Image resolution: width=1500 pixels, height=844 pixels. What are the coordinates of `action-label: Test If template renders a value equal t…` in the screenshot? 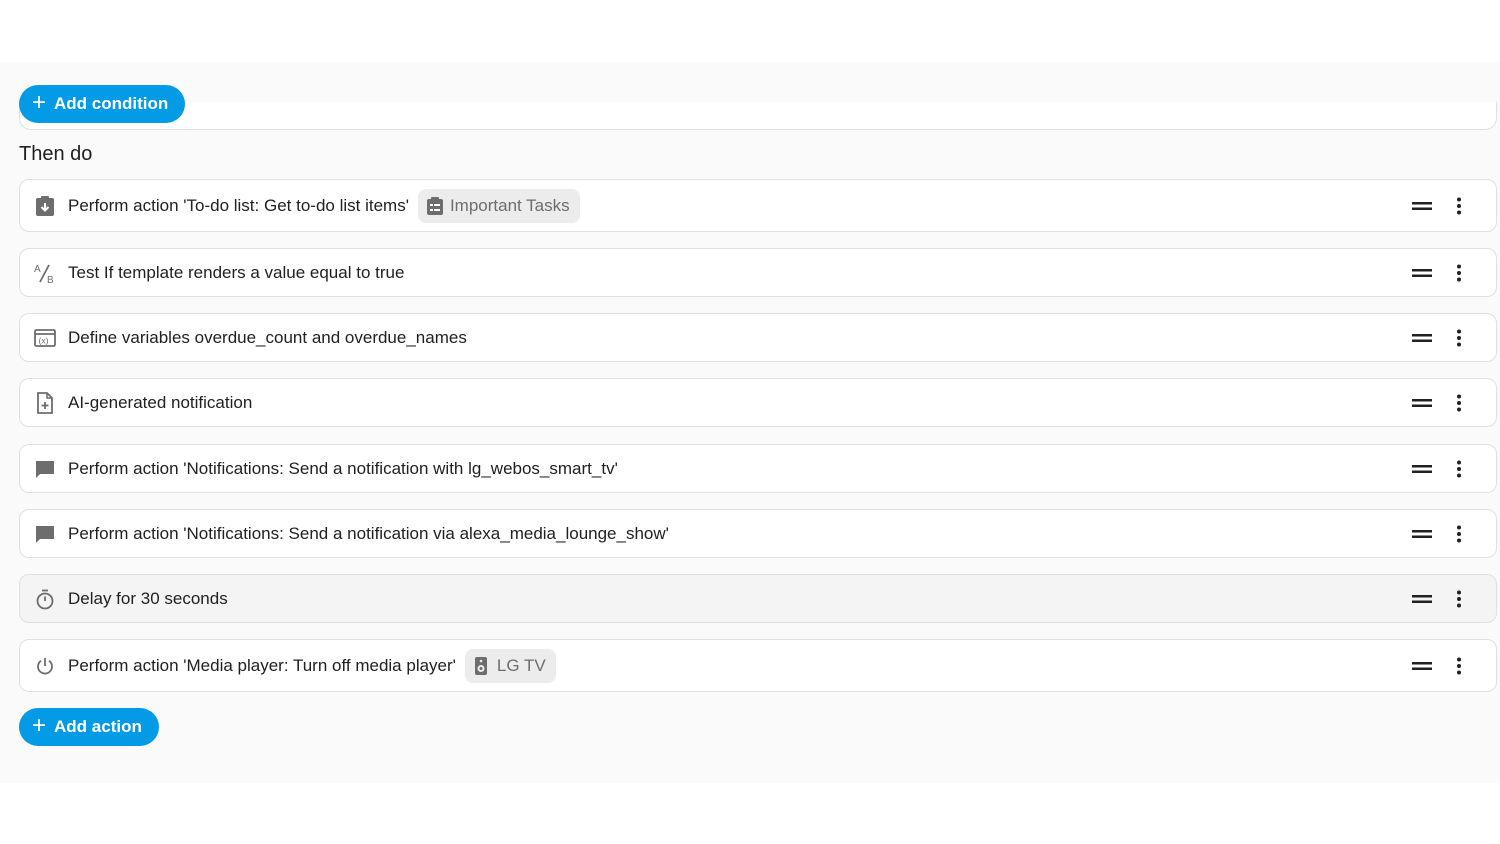 It's located at (236, 272).